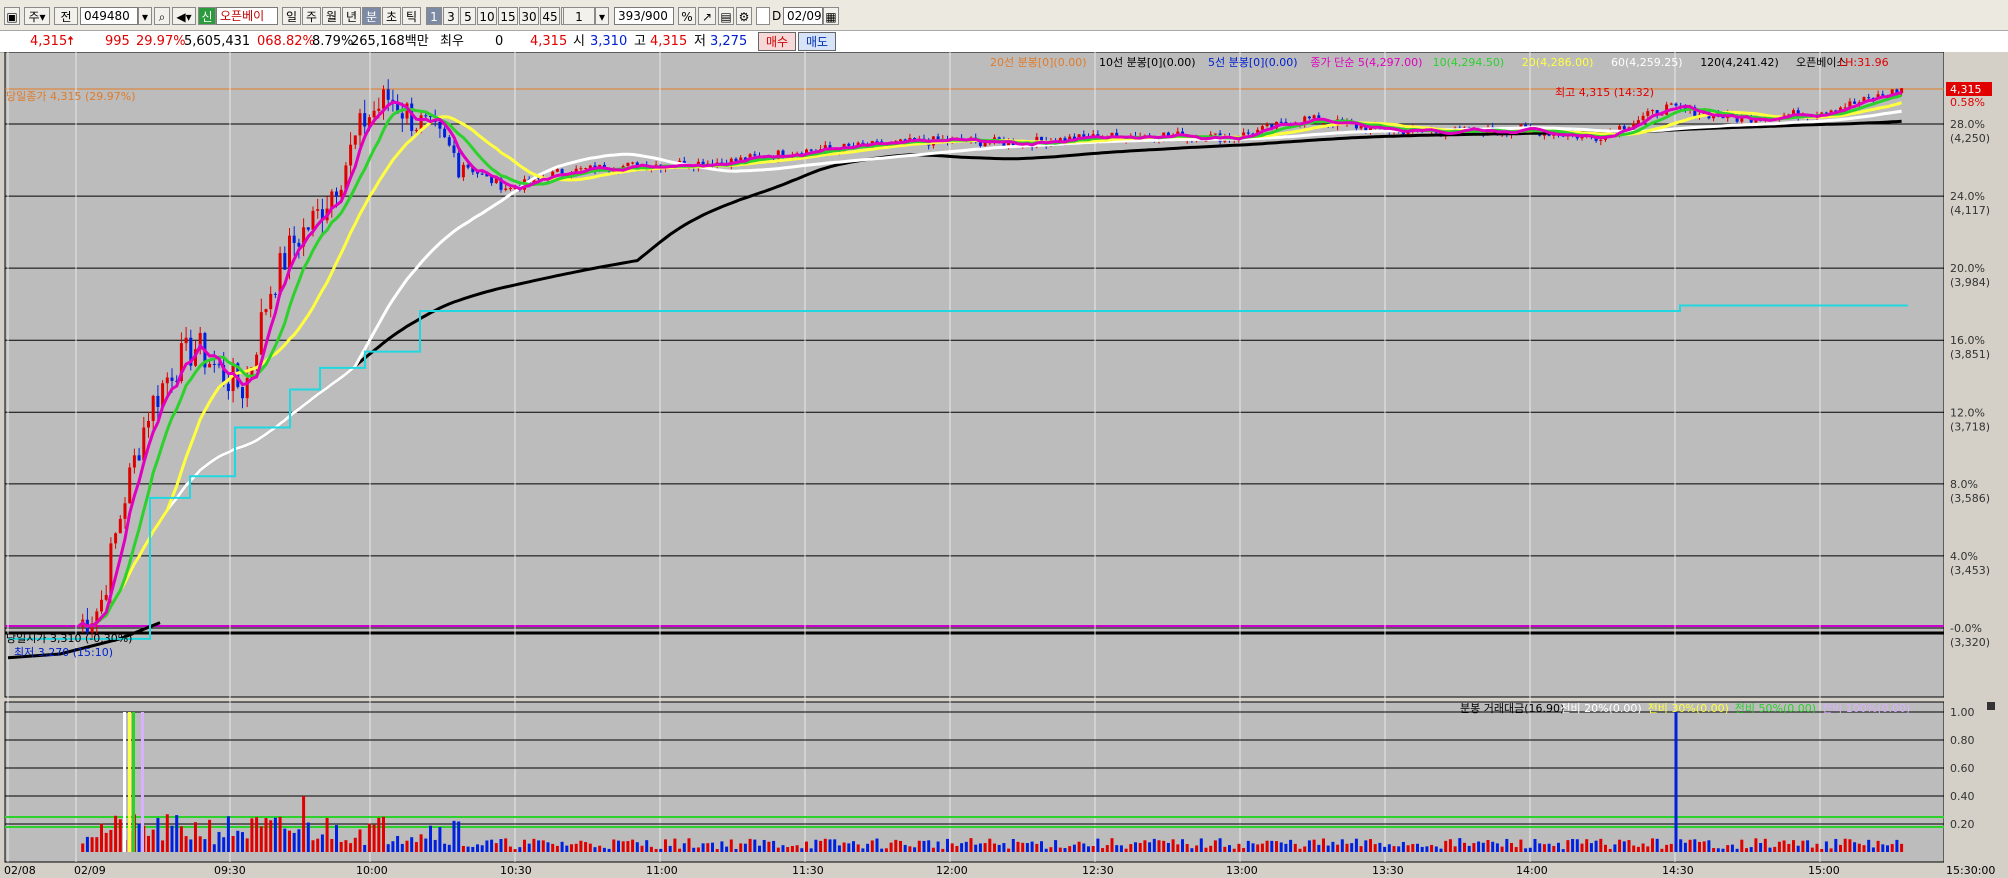  I want to click on interval-input: 1, so click(579, 16).